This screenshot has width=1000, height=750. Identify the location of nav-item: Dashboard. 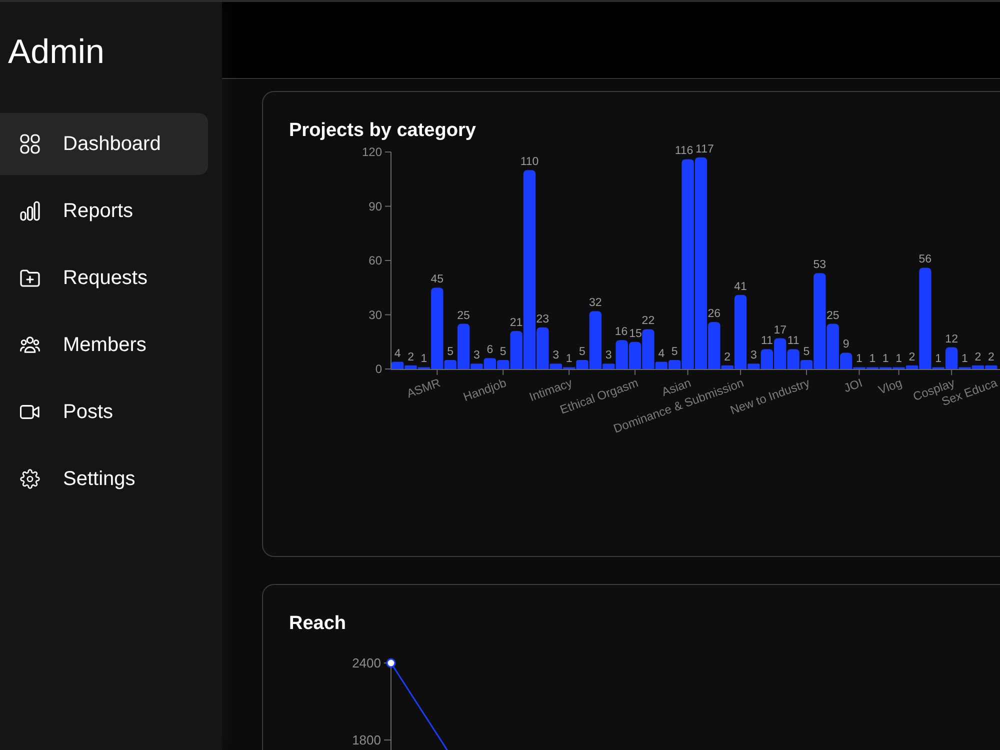
(104, 144).